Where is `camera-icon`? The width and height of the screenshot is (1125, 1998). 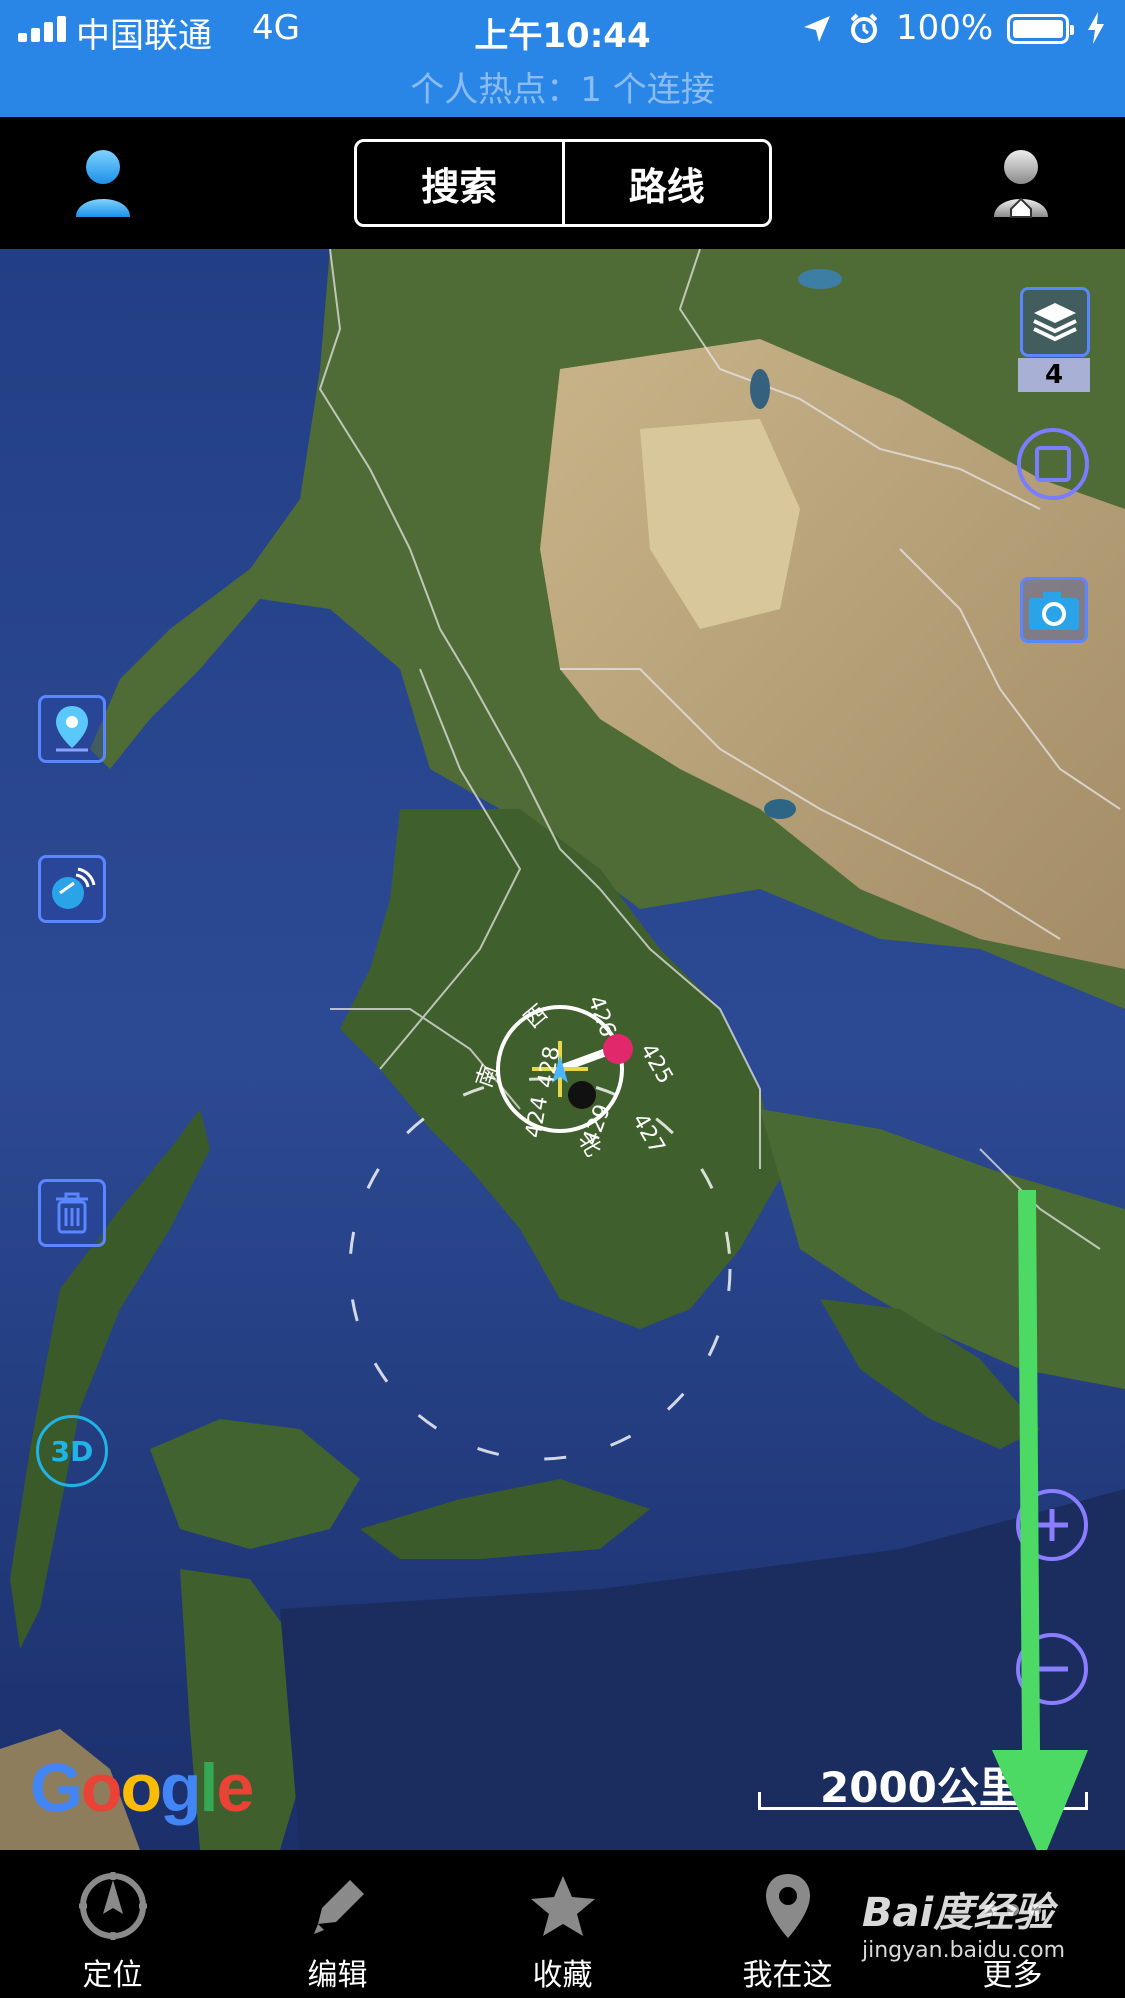 camera-icon is located at coordinates (1054, 611).